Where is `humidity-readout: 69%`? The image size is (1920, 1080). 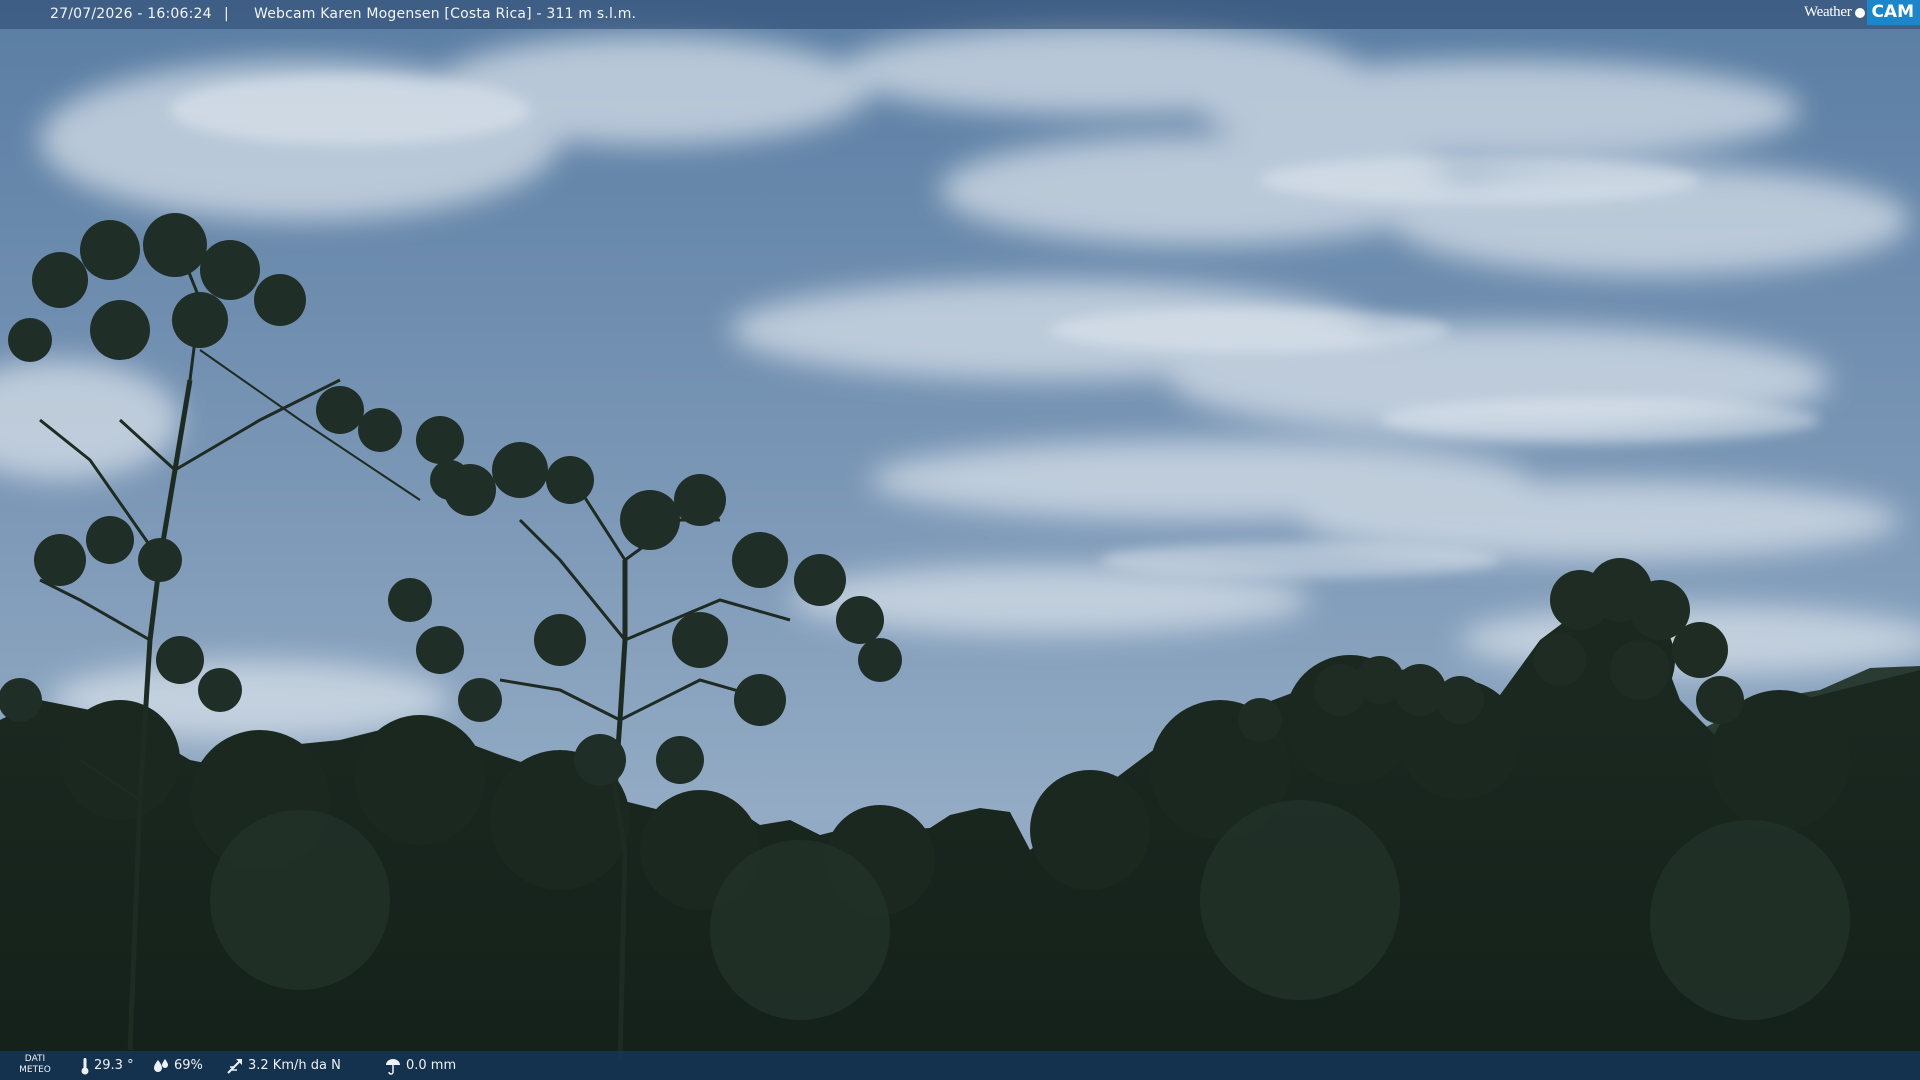
humidity-readout: 69% is located at coordinates (177, 1065).